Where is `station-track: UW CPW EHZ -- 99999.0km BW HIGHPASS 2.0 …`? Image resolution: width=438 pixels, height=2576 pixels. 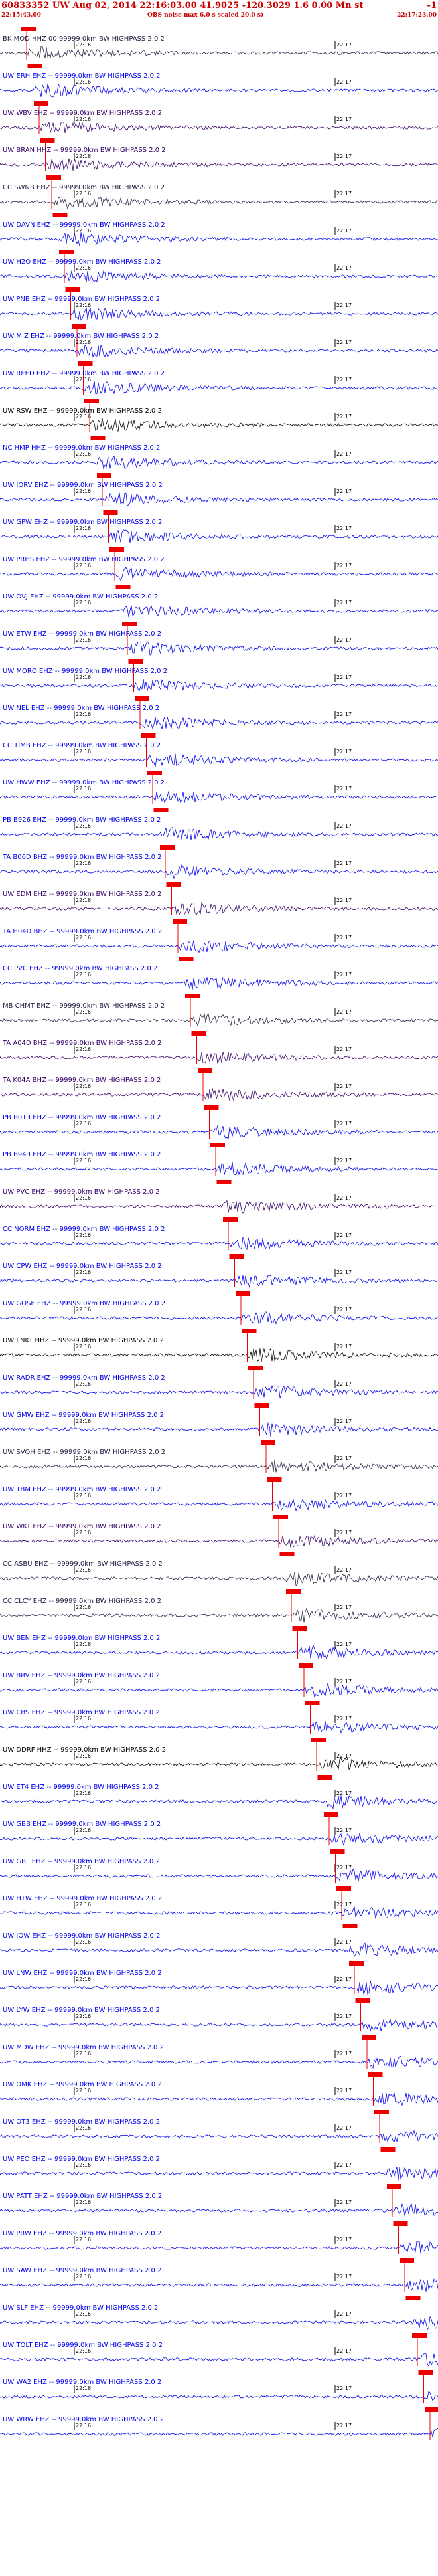 station-track: UW CPW EHZ -- 99999.0km BW HIGHPASS 2.0 … is located at coordinates (219, 1272).